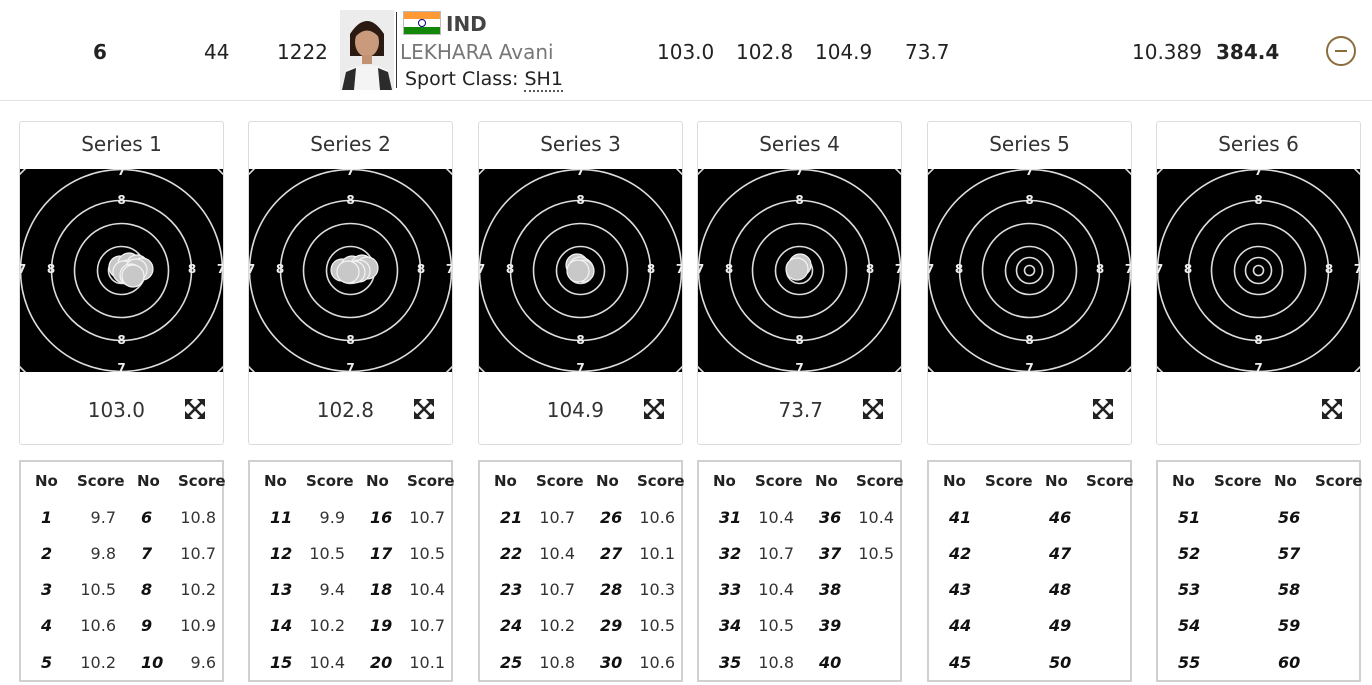  Describe the element at coordinates (281, 589) in the screenshot. I see `shot-number: 13` at that location.